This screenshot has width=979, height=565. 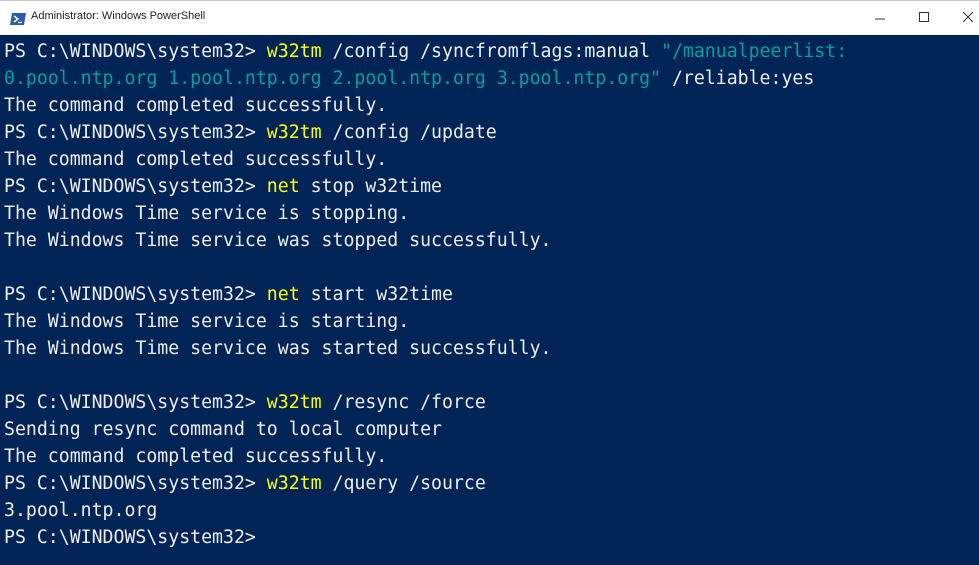 What do you see at coordinates (738, 78) in the screenshot?
I see `command-args: /reliable:yes` at bounding box center [738, 78].